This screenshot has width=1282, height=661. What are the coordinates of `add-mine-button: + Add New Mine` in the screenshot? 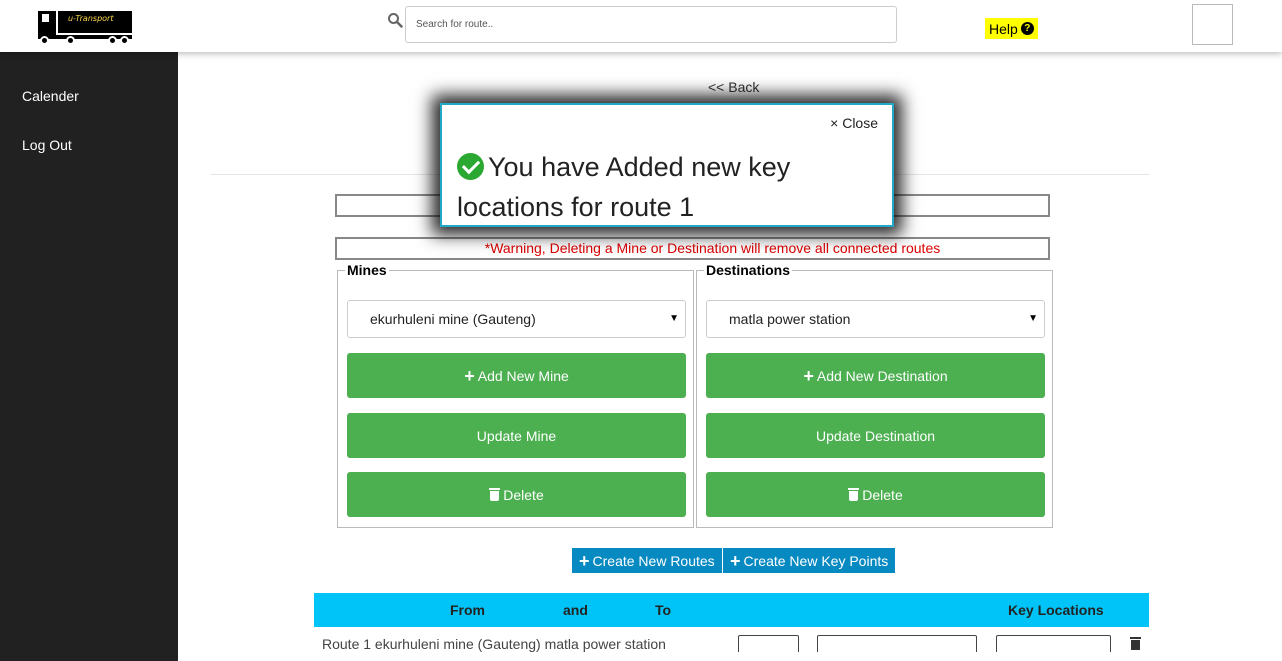 It's located at (516, 375).